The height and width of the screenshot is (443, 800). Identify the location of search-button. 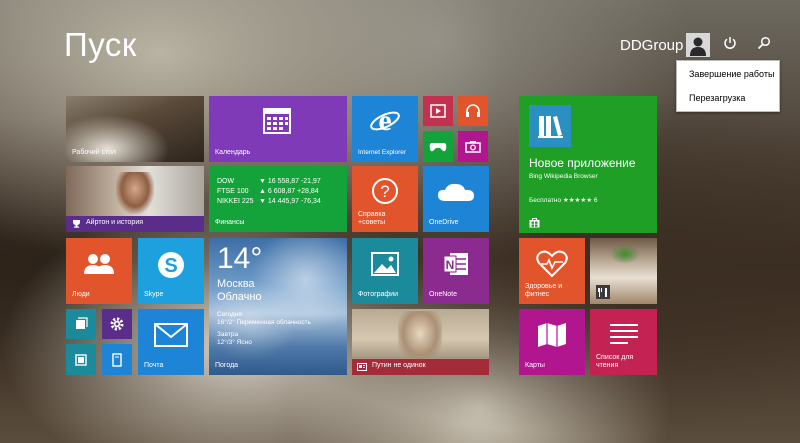
(764, 45).